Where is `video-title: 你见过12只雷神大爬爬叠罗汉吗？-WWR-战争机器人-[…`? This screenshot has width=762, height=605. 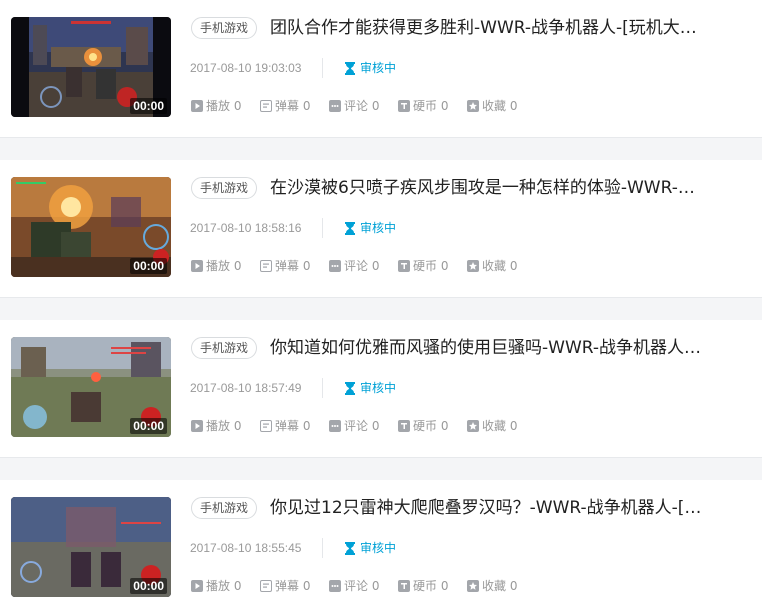
video-title: 你见过12只雷神大爬爬叠罗汉吗？-WWR-战争机器人-[… is located at coordinates (505, 508).